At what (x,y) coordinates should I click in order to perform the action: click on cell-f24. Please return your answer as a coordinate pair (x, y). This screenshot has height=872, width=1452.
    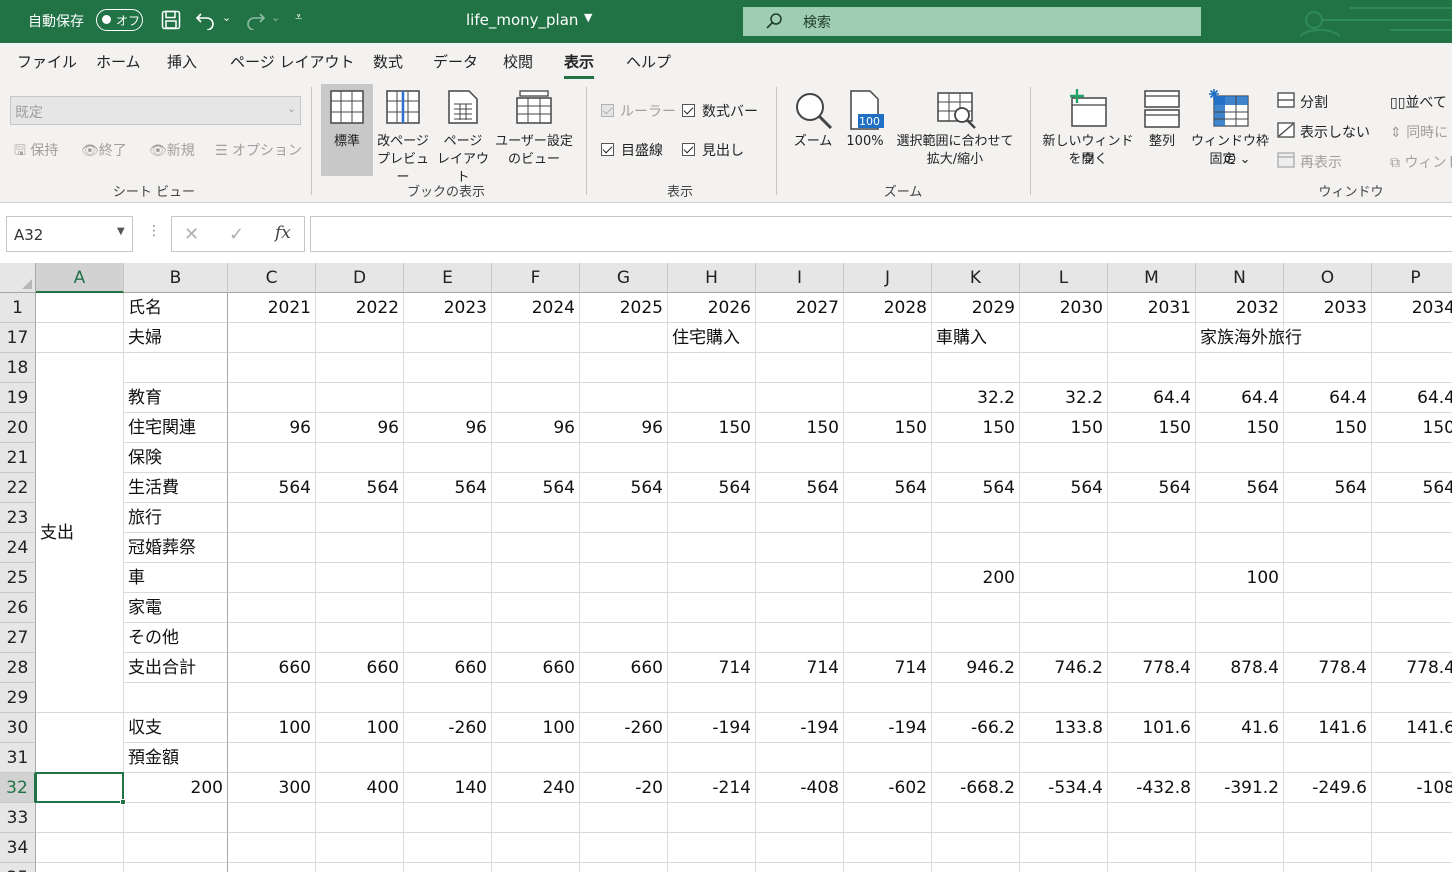
    Looking at the image, I should click on (536, 548).